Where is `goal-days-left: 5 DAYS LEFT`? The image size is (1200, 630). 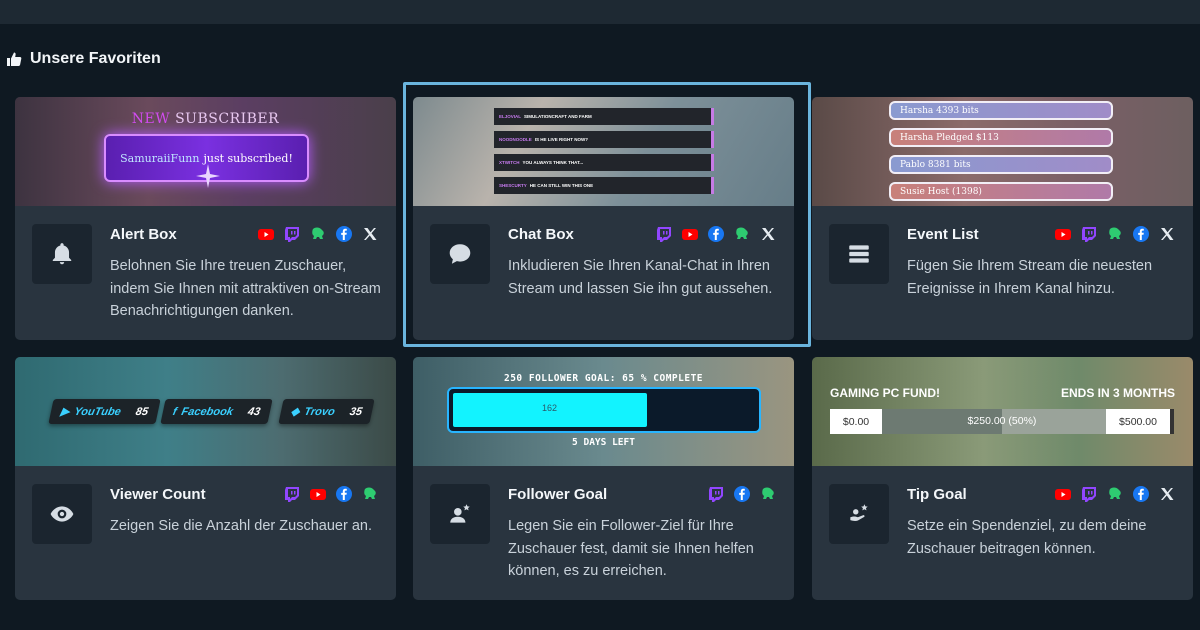 goal-days-left: 5 DAYS LEFT is located at coordinates (603, 442).